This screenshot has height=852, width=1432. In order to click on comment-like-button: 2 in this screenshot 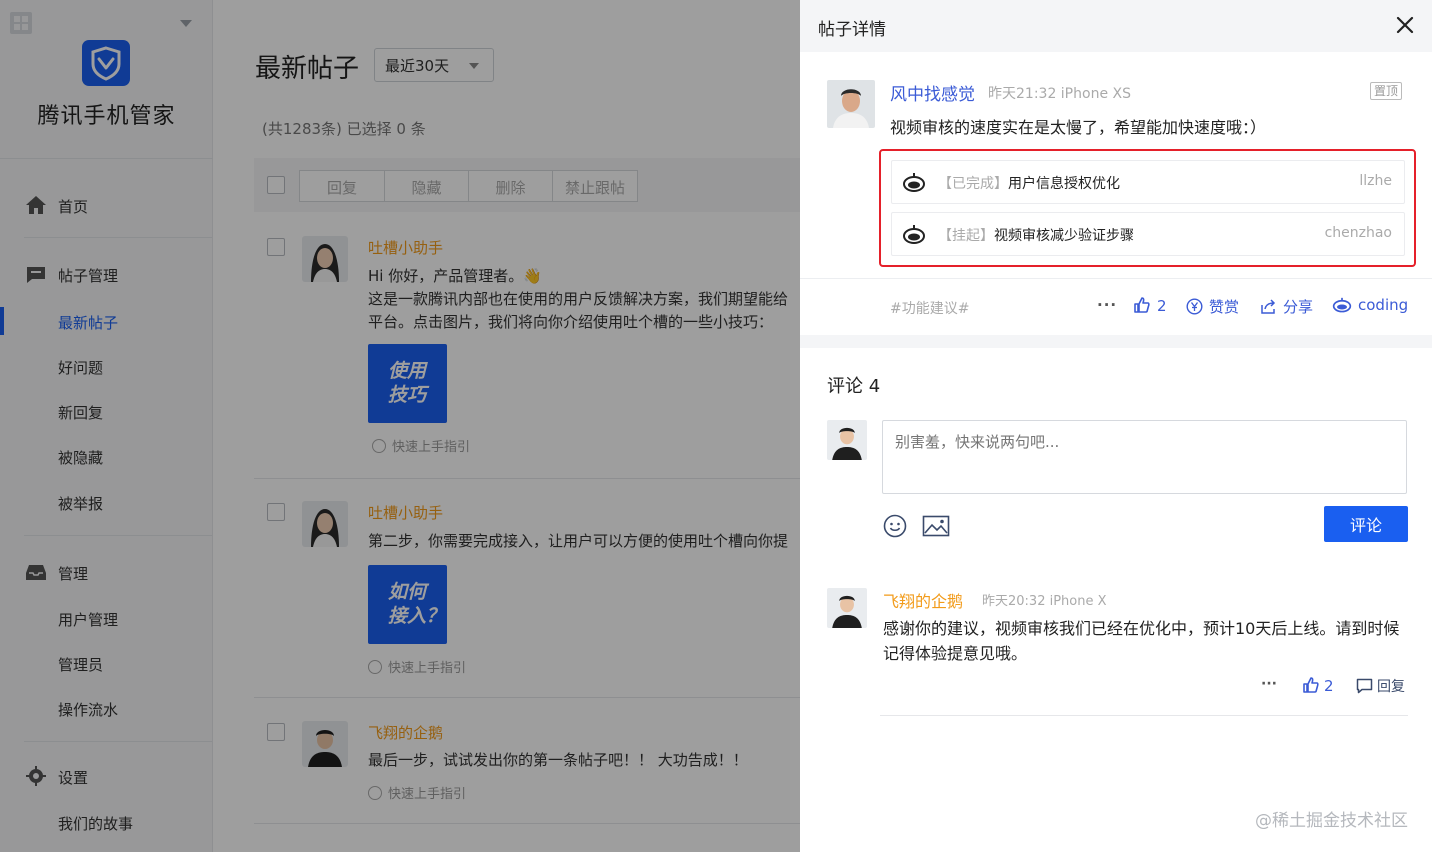, I will do `click(1318, 685)`.